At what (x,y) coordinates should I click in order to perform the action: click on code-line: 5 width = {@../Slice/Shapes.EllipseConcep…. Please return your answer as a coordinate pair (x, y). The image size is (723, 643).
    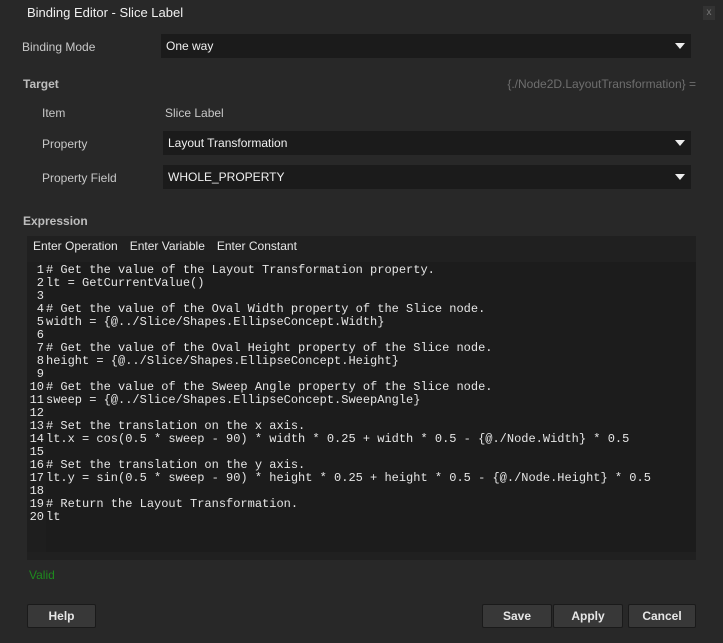
    Looking at the image, I should click on (206, 322).